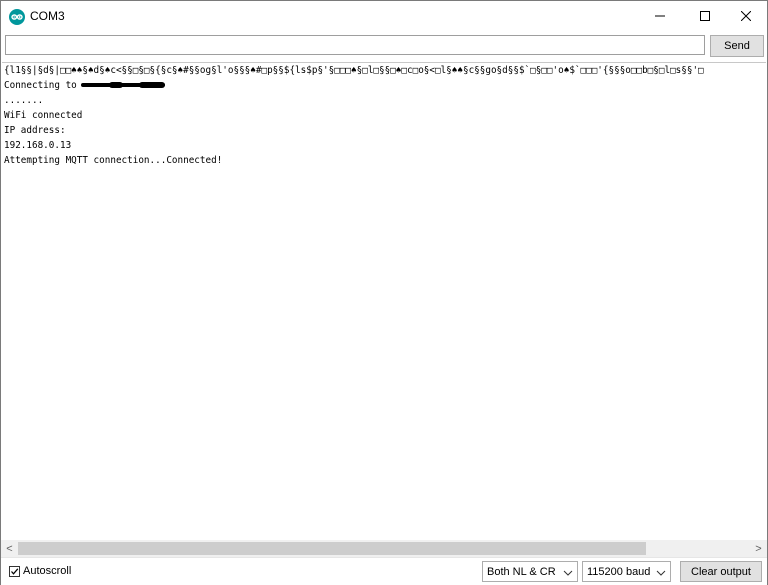 The height and width of the screenshot is (585, 768). I want to click on send-row: Send, so click(384, 46).